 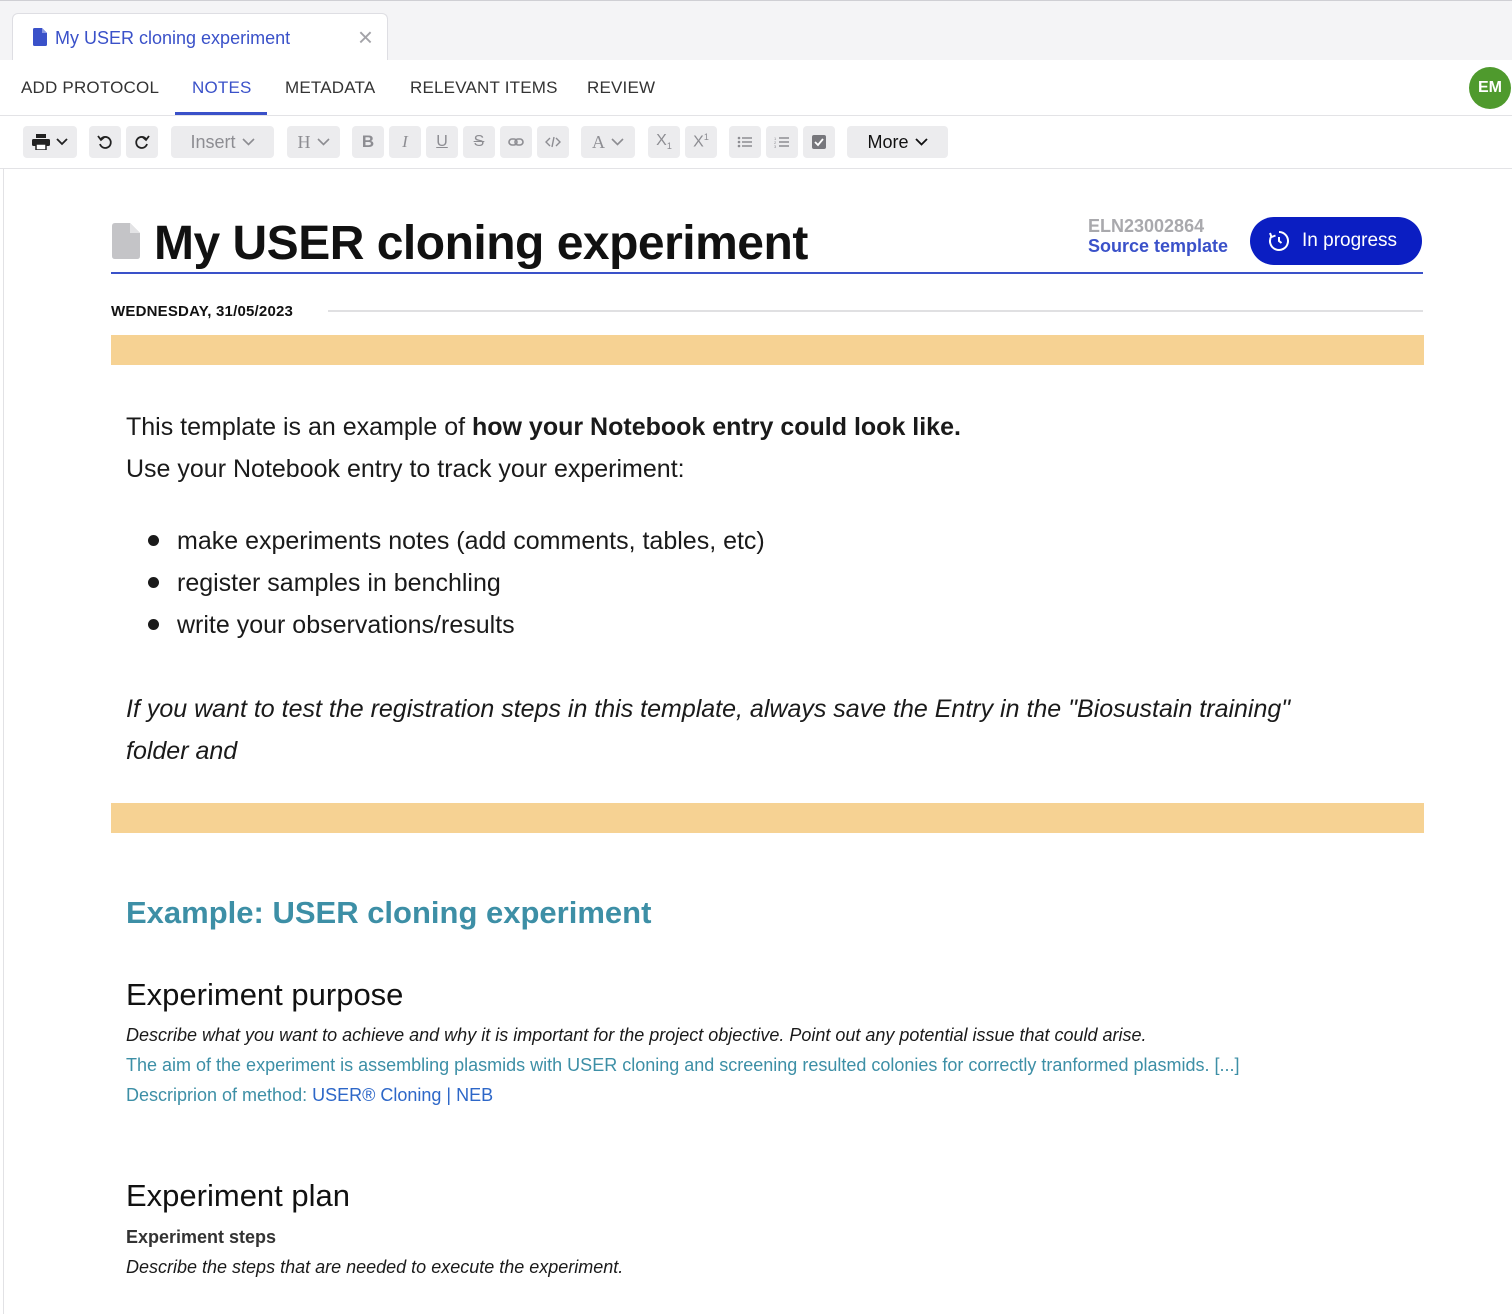 What do you see at coordinates (304, 141) in the screenshot?
I see `heading-label: H` at bounding box center [304, 141].